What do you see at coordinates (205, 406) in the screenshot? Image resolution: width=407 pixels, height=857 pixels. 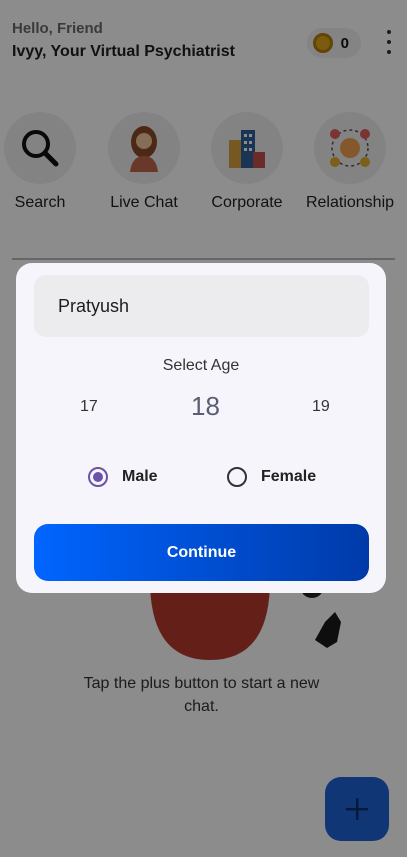 I see `age-option-selected: 18` at bounding box center [205, 406].